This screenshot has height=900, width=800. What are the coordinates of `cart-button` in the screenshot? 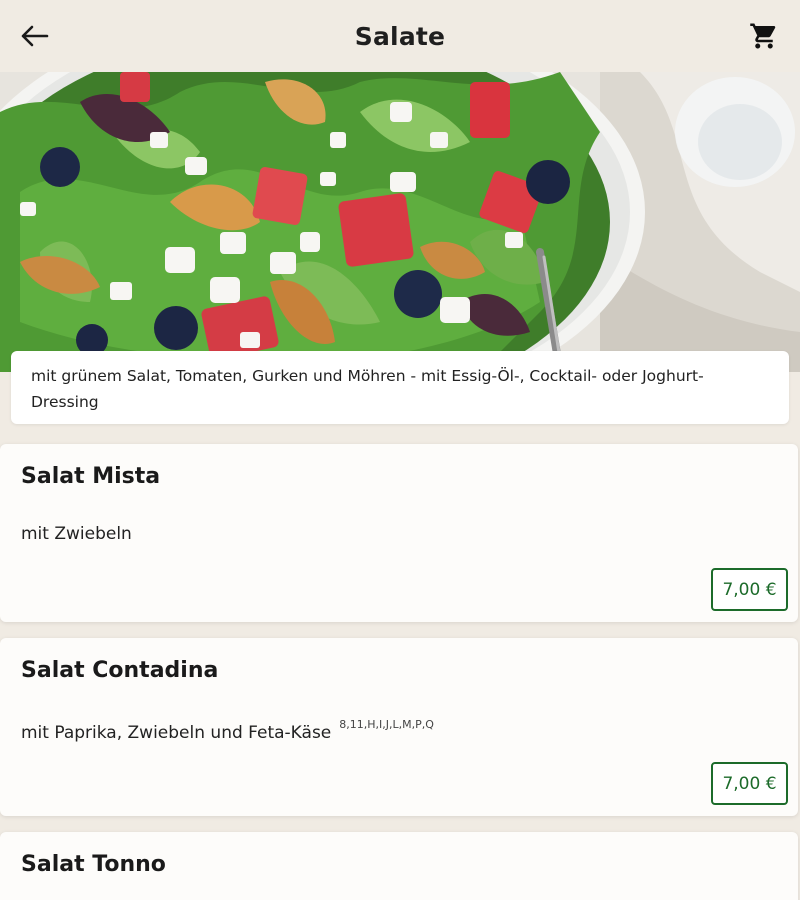 It's located at (764, 36).